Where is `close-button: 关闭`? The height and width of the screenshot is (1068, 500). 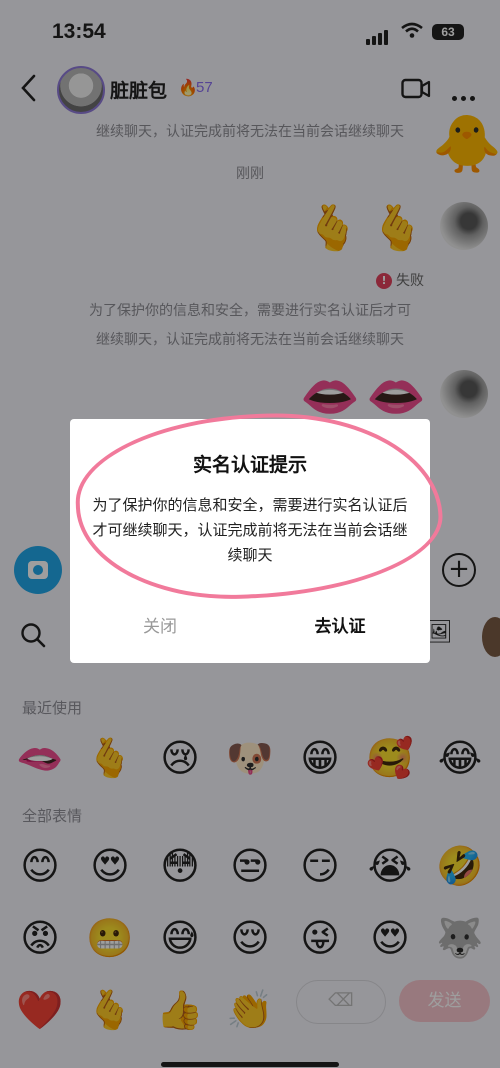 close-button: 关闭 is located at coordinates (160, 624).